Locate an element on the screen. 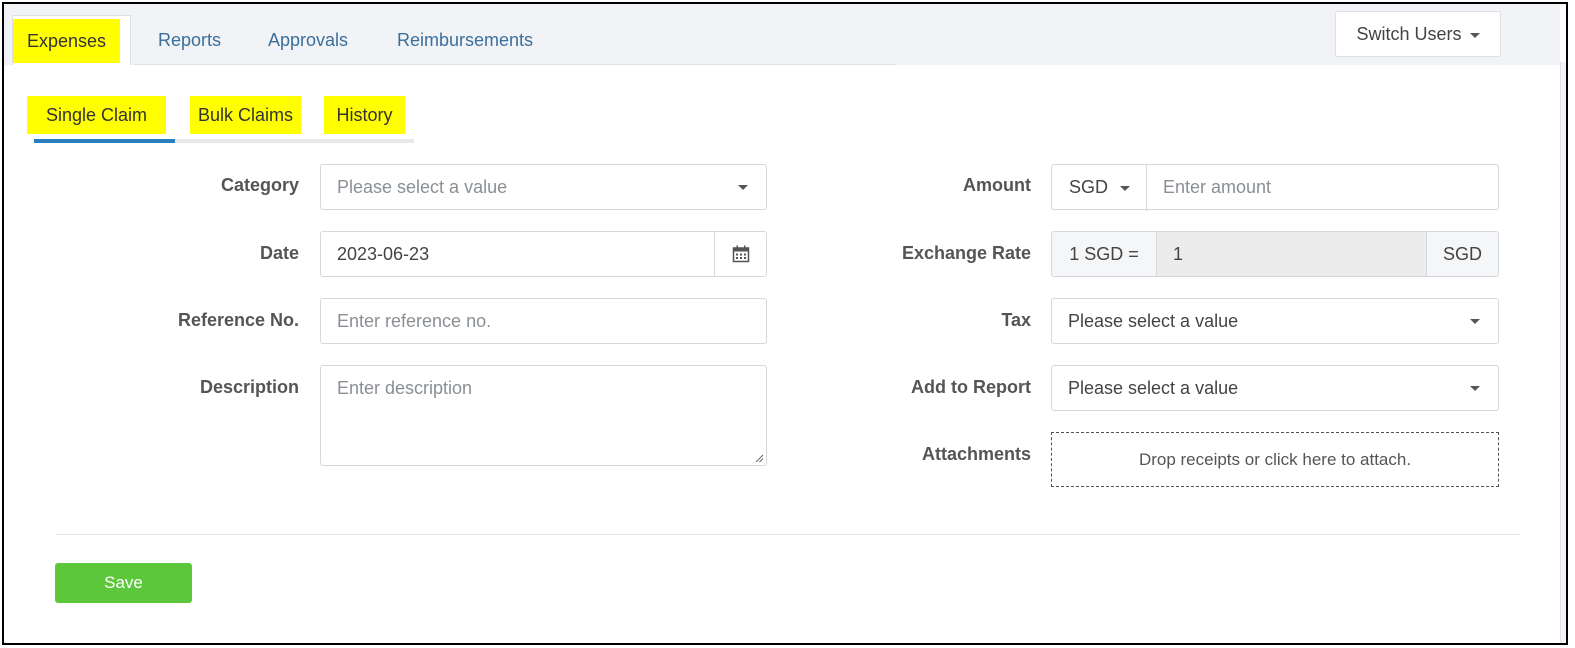  date-field: 2023-06-23 is located at coordinates (543, 254).